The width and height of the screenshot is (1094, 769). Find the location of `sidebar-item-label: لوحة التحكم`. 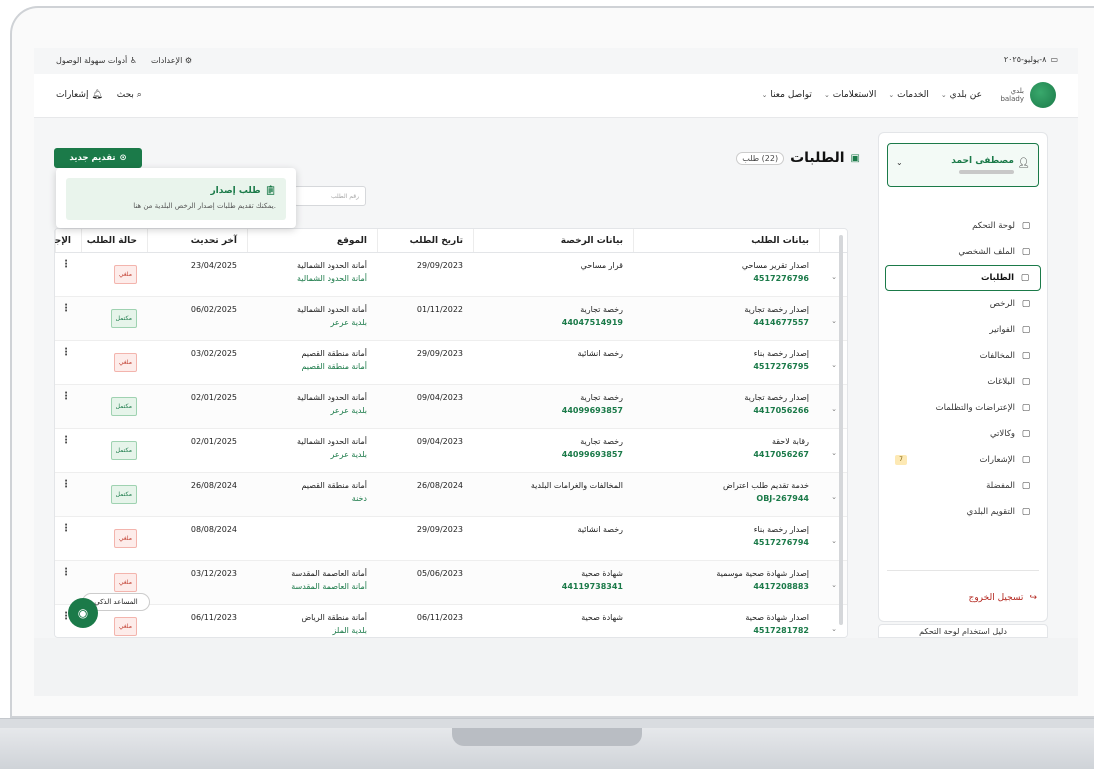

sidebar-item-label: لوحة التحكم is located at coordinates (993, 226).